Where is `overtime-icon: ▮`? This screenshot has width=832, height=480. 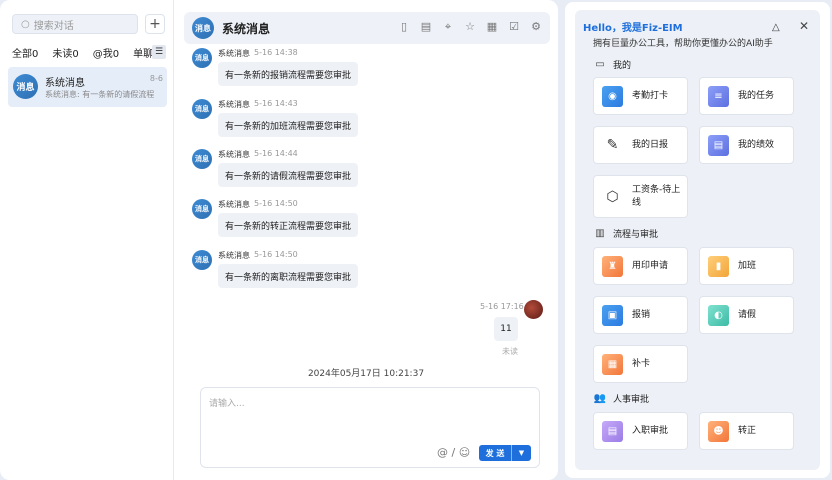
overtime-icon: ▮ is located at coordinates (718, 266).